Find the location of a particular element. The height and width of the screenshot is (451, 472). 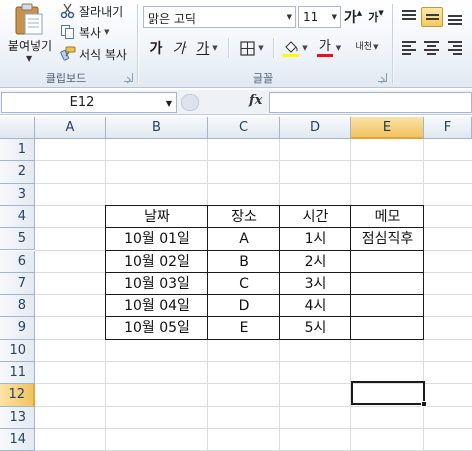

table-header-cell: 날짜 is located at coordinates (157, 217).